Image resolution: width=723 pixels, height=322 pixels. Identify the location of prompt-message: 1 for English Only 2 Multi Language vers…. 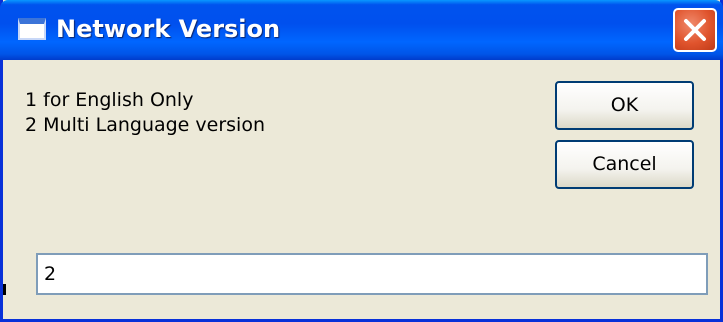
(145, 113).